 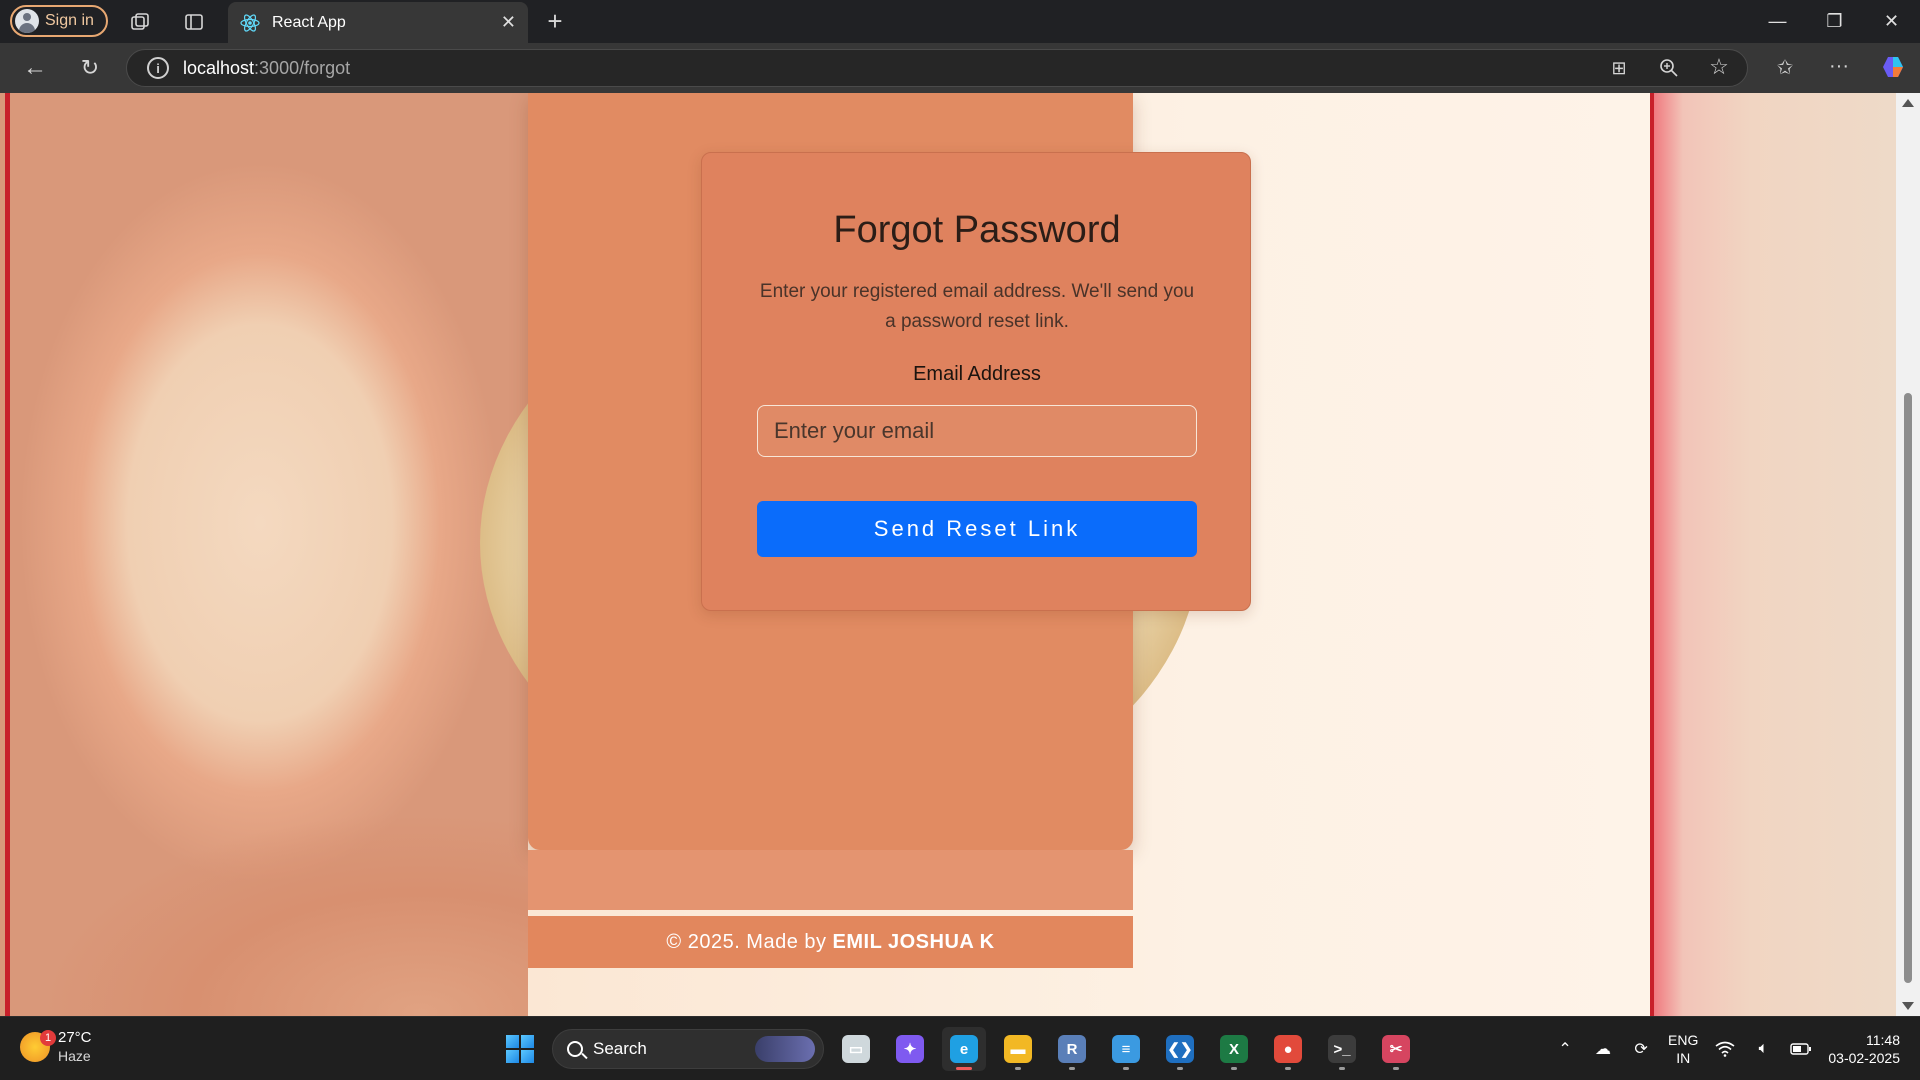 What do you see at coordinates (194, 22) in the screenshot?
I see `vertical-tabs-icon` at bounding box center [194, 22].